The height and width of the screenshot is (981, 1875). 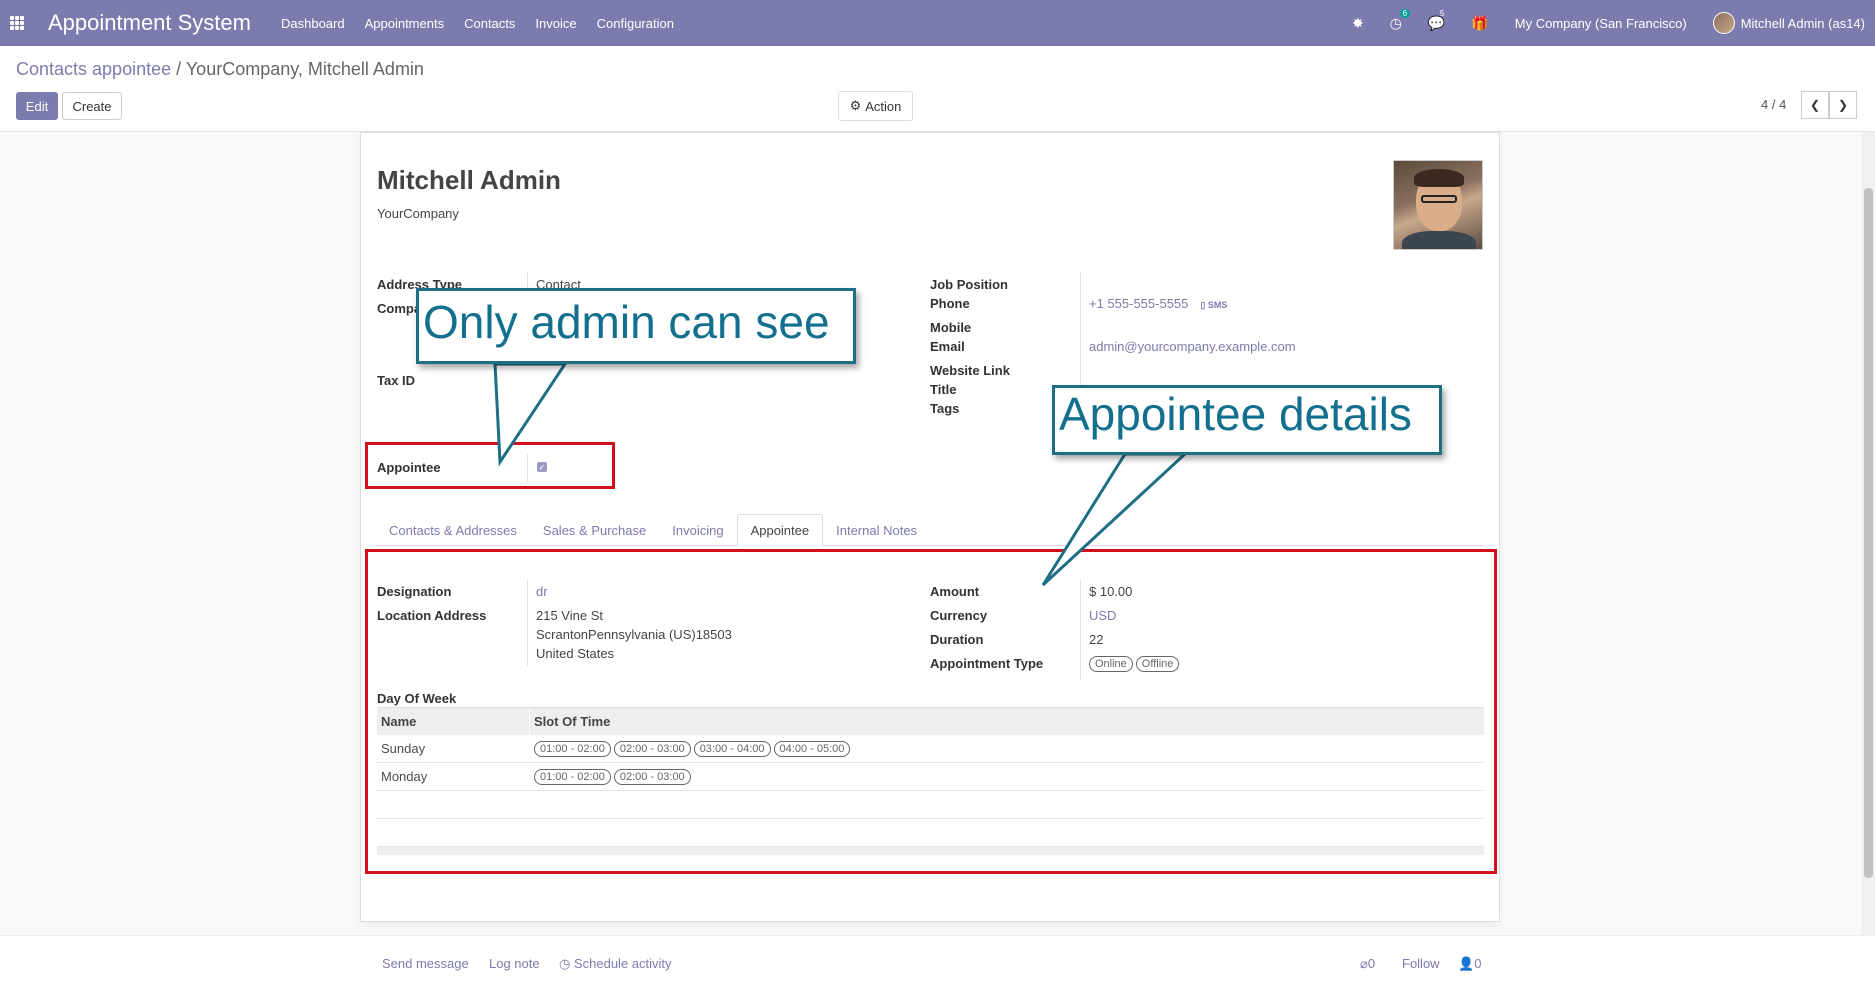 What do you see at coordinates (1479, 23) in the screenshot?
I see `gift-icon: 🎁` at bounding box center [1479, 23].